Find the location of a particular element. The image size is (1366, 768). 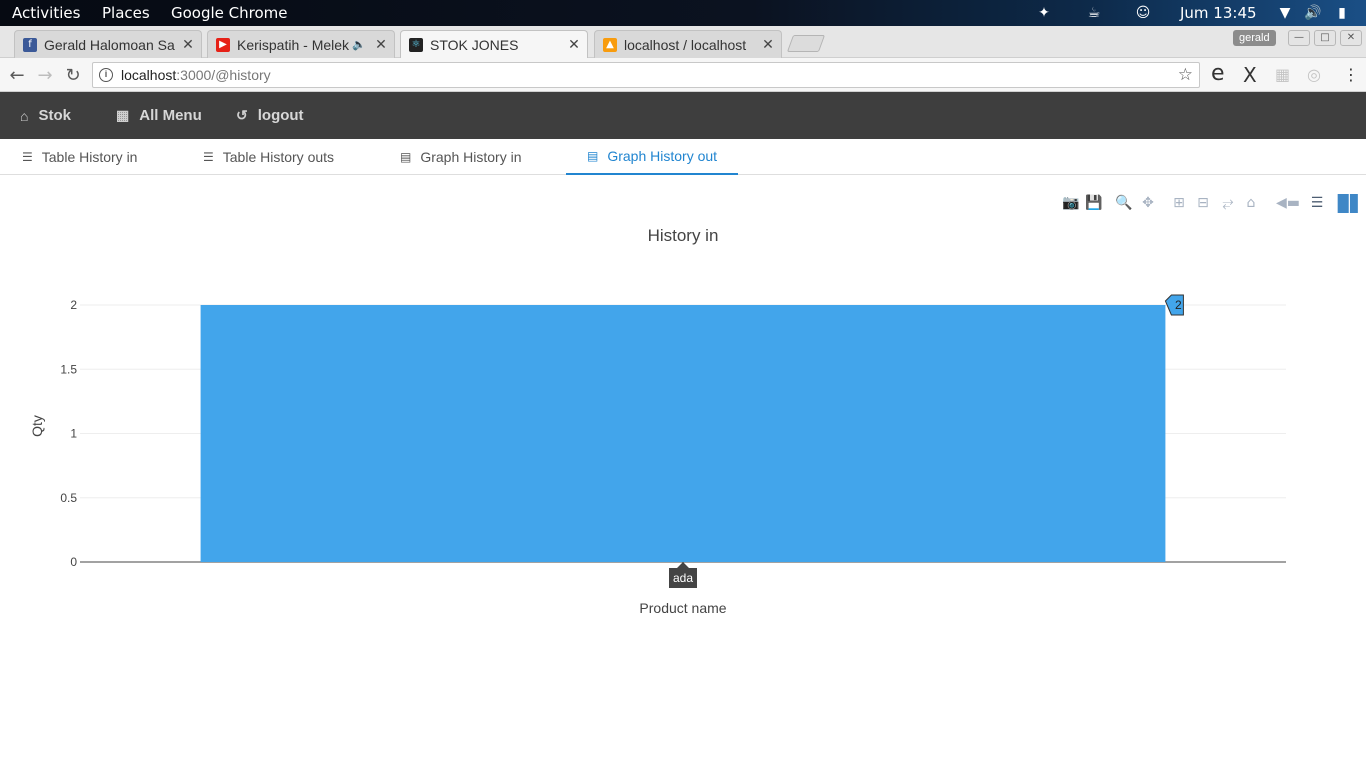

forward-icon: → is located at coordinates (45, 75).